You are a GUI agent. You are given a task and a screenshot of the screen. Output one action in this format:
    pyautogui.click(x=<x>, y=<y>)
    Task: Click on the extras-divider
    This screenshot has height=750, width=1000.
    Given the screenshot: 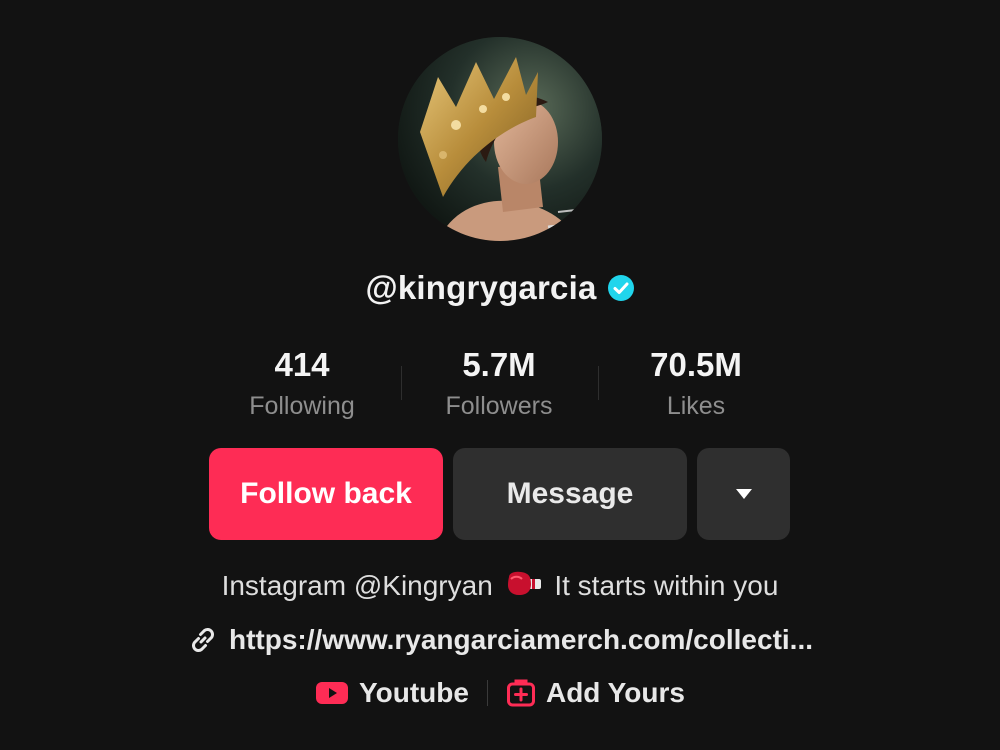 What is the action you would take?
    pyautogui.click(x=487, y=693)
    